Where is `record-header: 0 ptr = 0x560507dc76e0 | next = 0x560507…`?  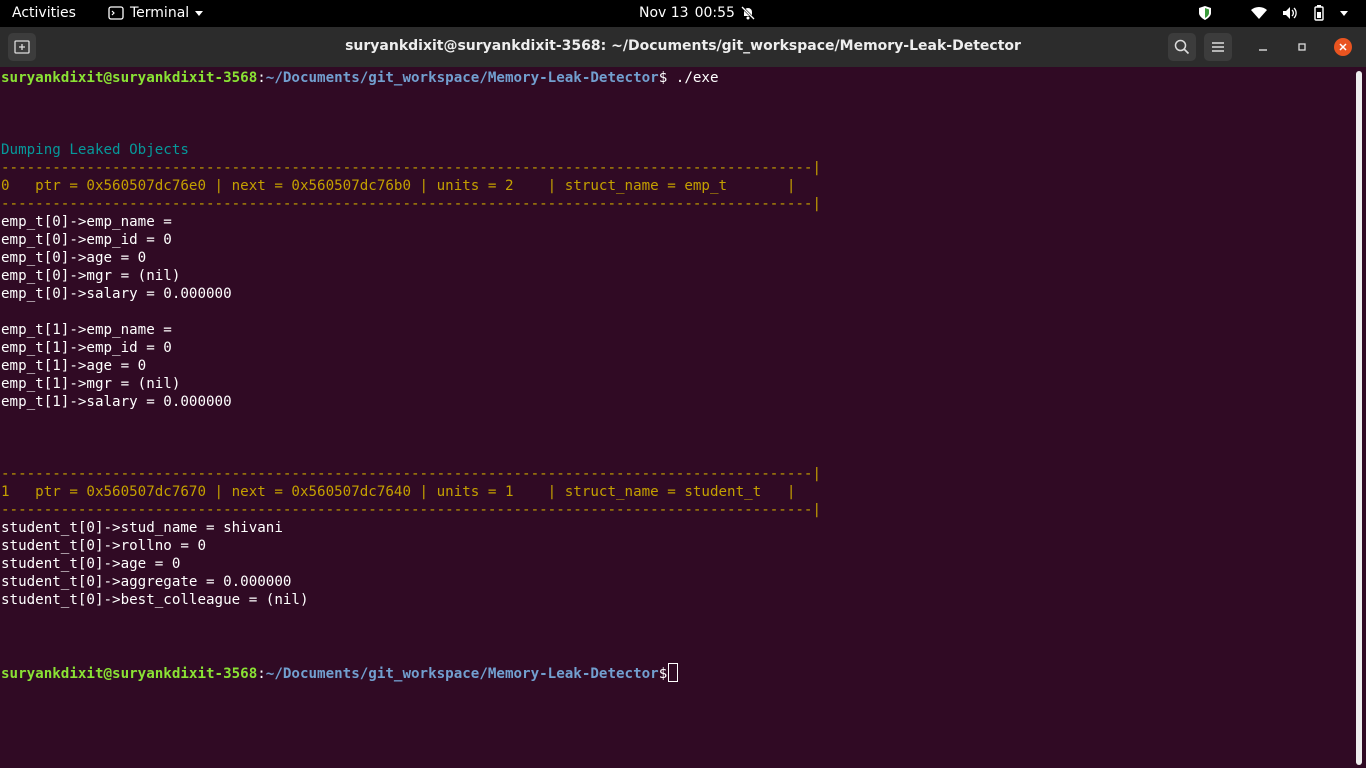 record-header: 0 ptr = 0x560507dc76e0 | next = 0x560507… is located at coordinates (398, 186).